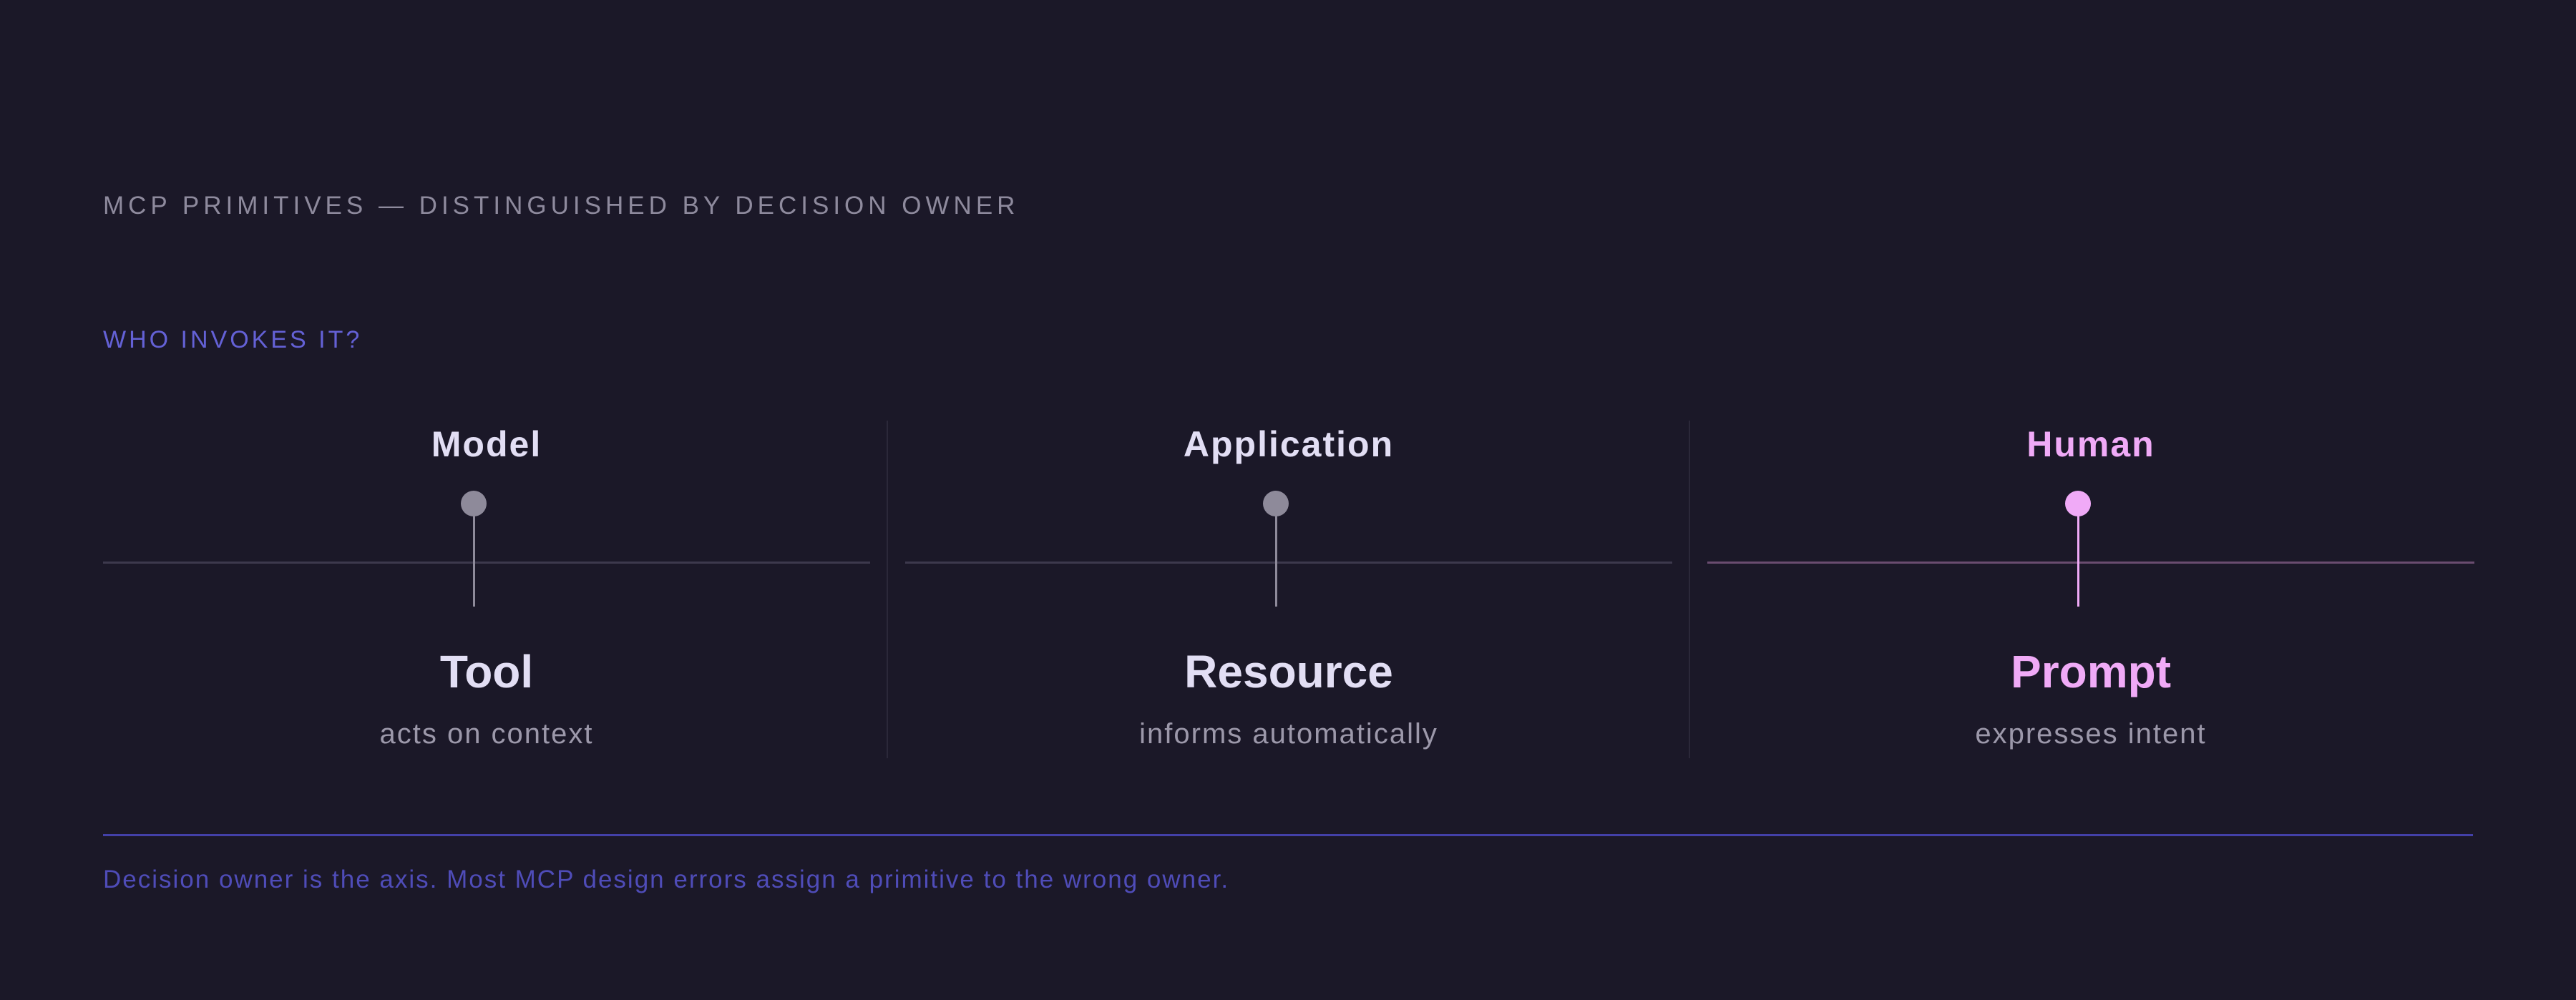 Image resolution: width=2576 pixels, height=1000 pixels. Describe the element at coordinates (233, 339) in the screenshot. I see `axis-question: WHO INVOKES IT?` at that location.